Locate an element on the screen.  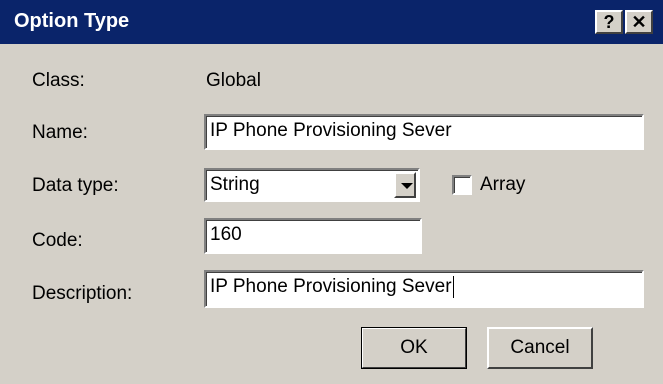
chevron-down-icon is located at coordinates (407, 186).